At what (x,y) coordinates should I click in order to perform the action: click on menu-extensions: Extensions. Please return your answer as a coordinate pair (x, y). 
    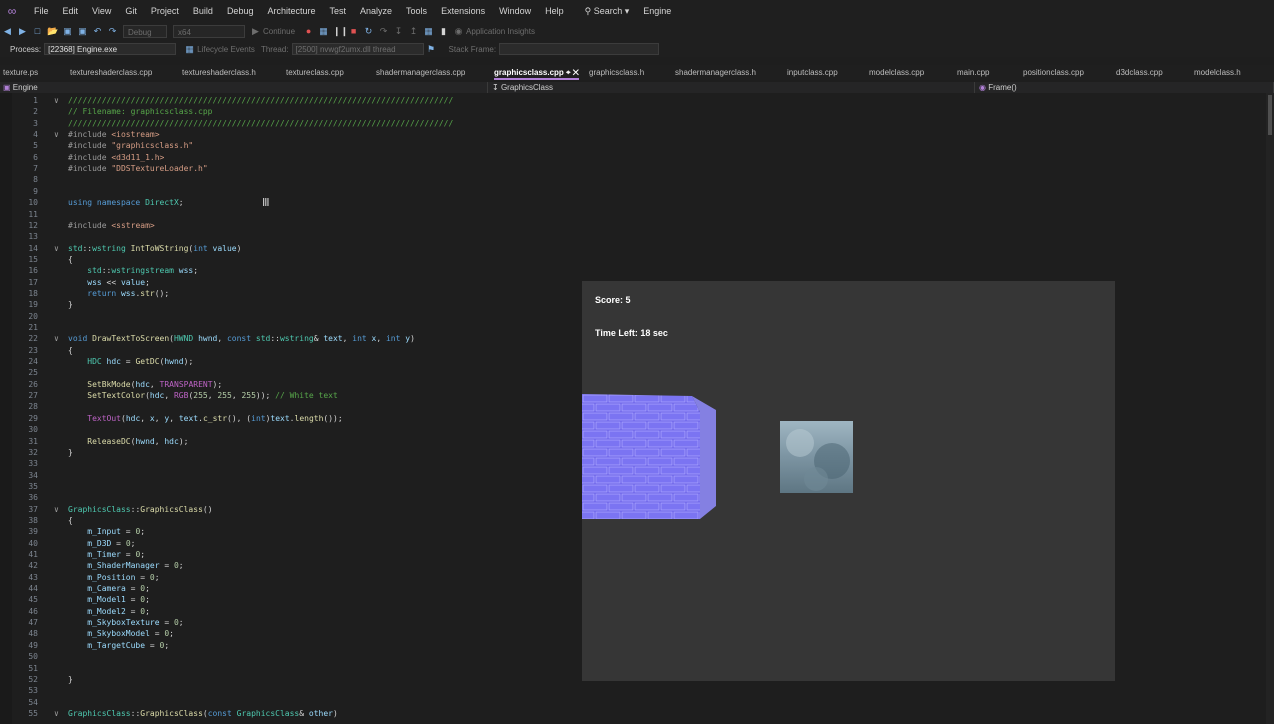
    Looking at the image, I should click on (463, 11).